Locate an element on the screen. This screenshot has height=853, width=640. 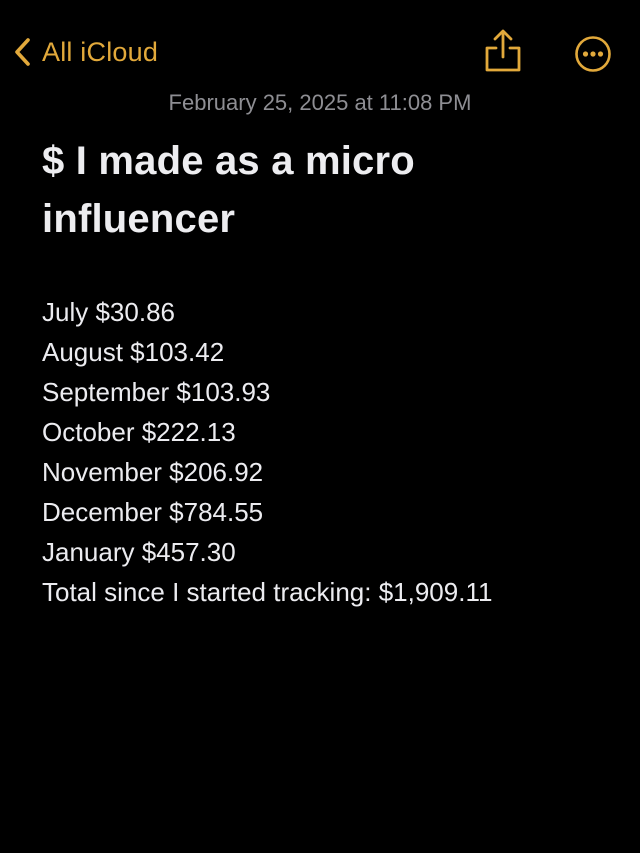
back-button: All iCloud is located at coordinates (85, 52).